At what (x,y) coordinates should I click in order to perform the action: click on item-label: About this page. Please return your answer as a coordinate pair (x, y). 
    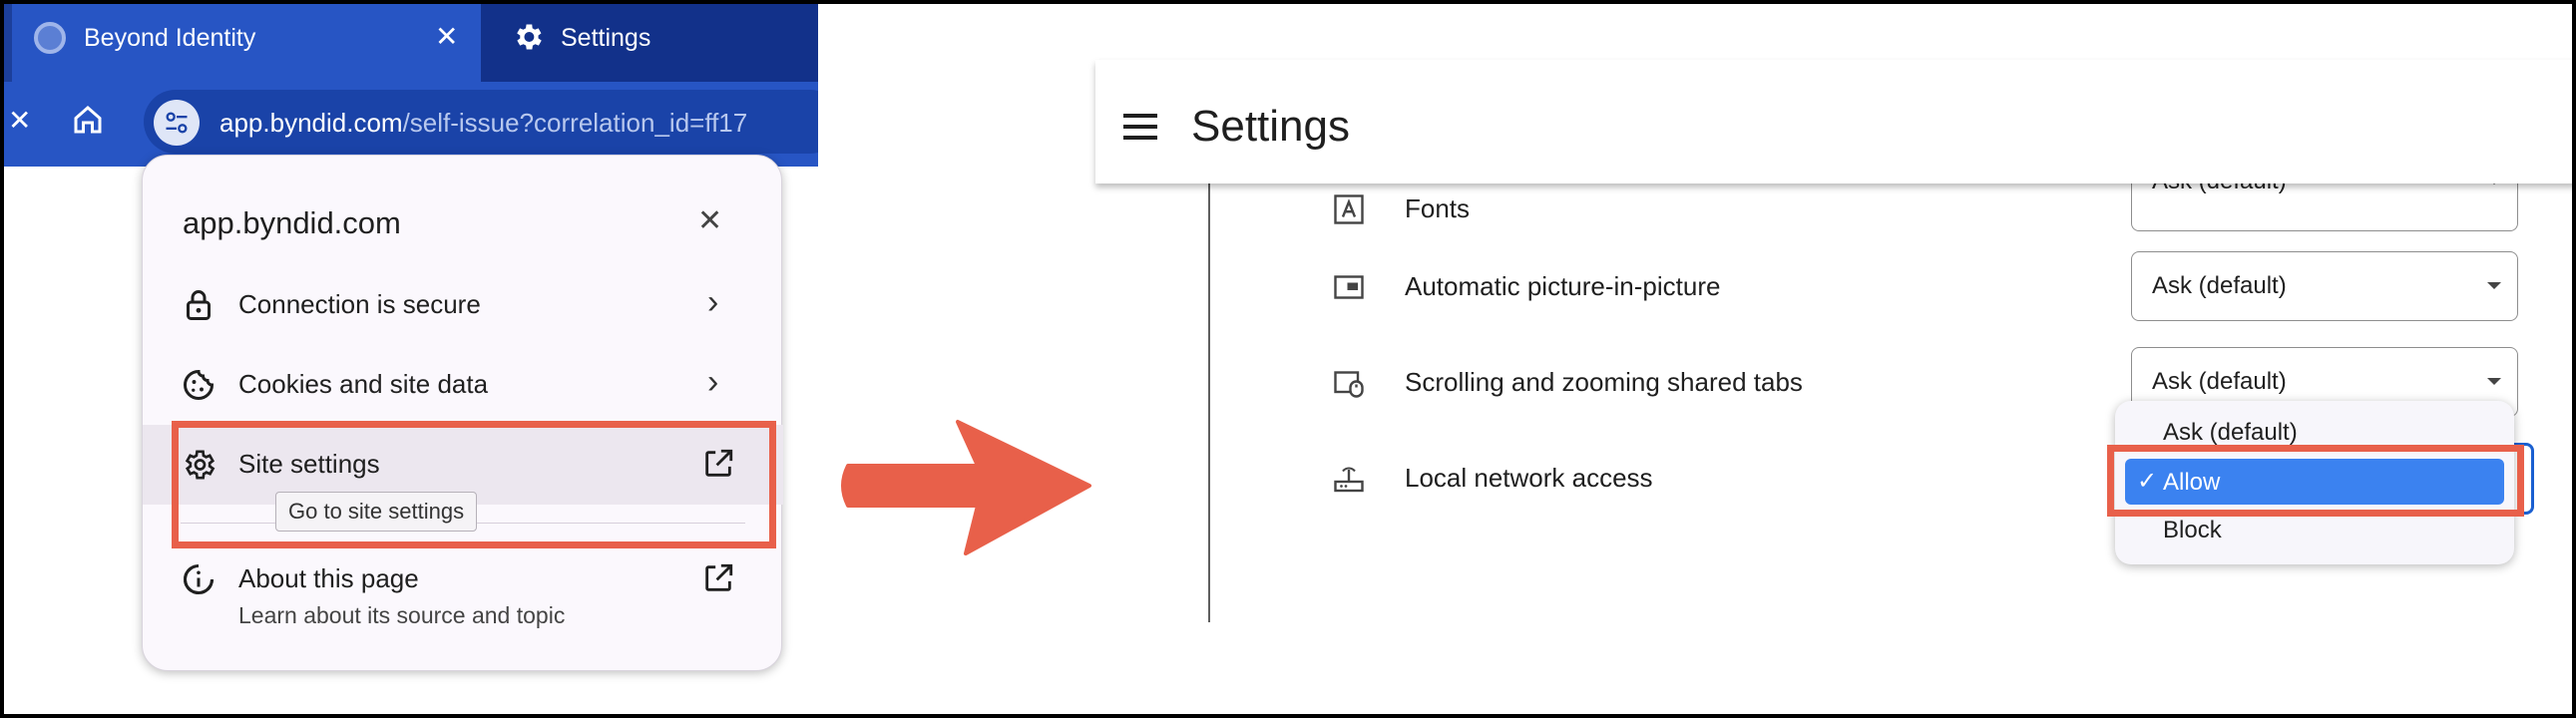
    Looking at the image, I should click on (328, 578).